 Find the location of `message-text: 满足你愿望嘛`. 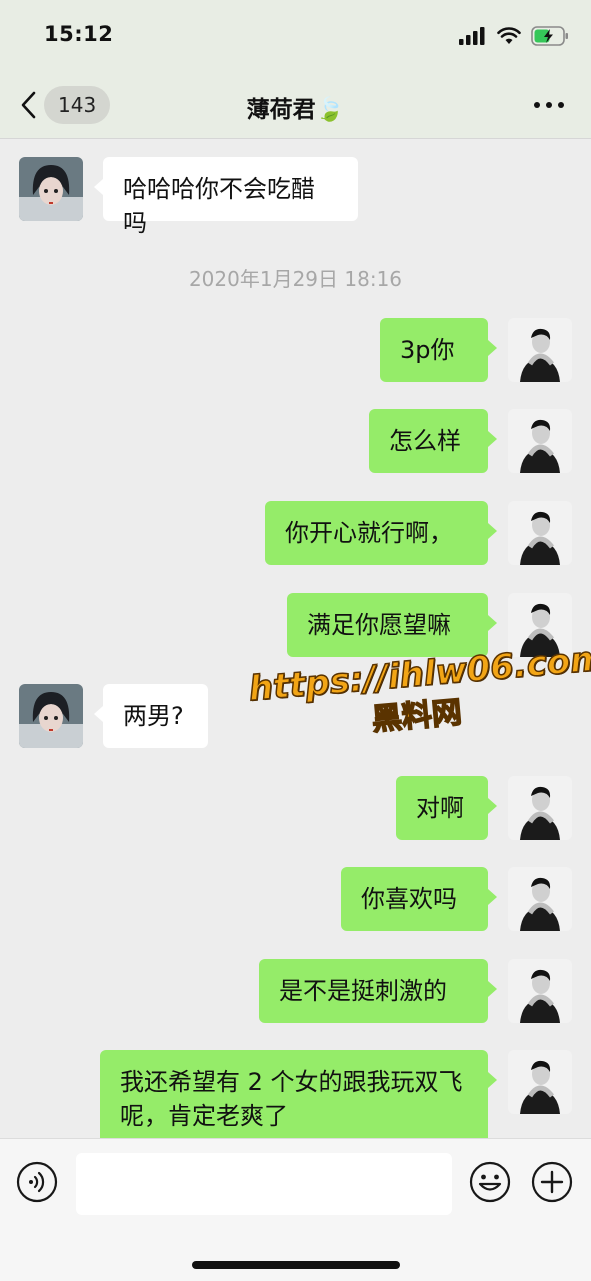

message-text: 满足你愿望嘛 is located at coordinates (379, 625).